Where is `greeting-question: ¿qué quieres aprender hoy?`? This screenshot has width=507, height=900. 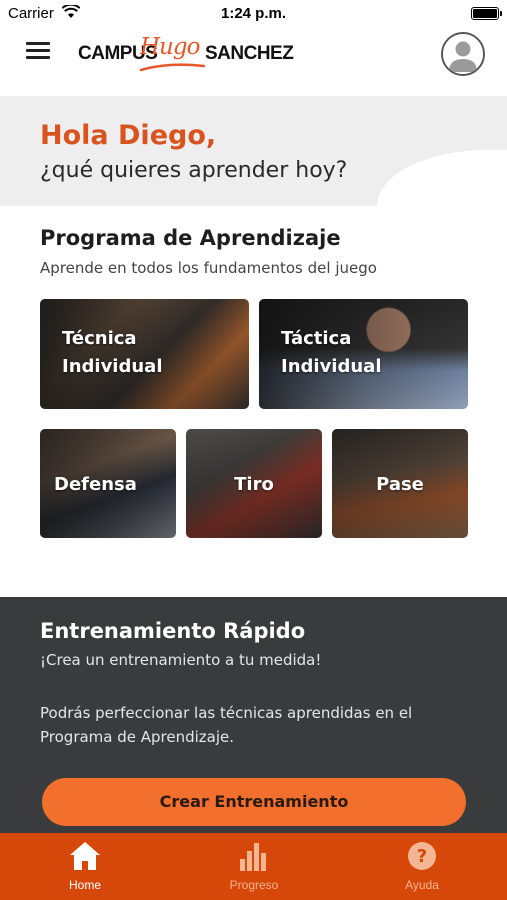
greeting-question: ¿qué quieres aprender hoy? is located at coordinates (194, 170).